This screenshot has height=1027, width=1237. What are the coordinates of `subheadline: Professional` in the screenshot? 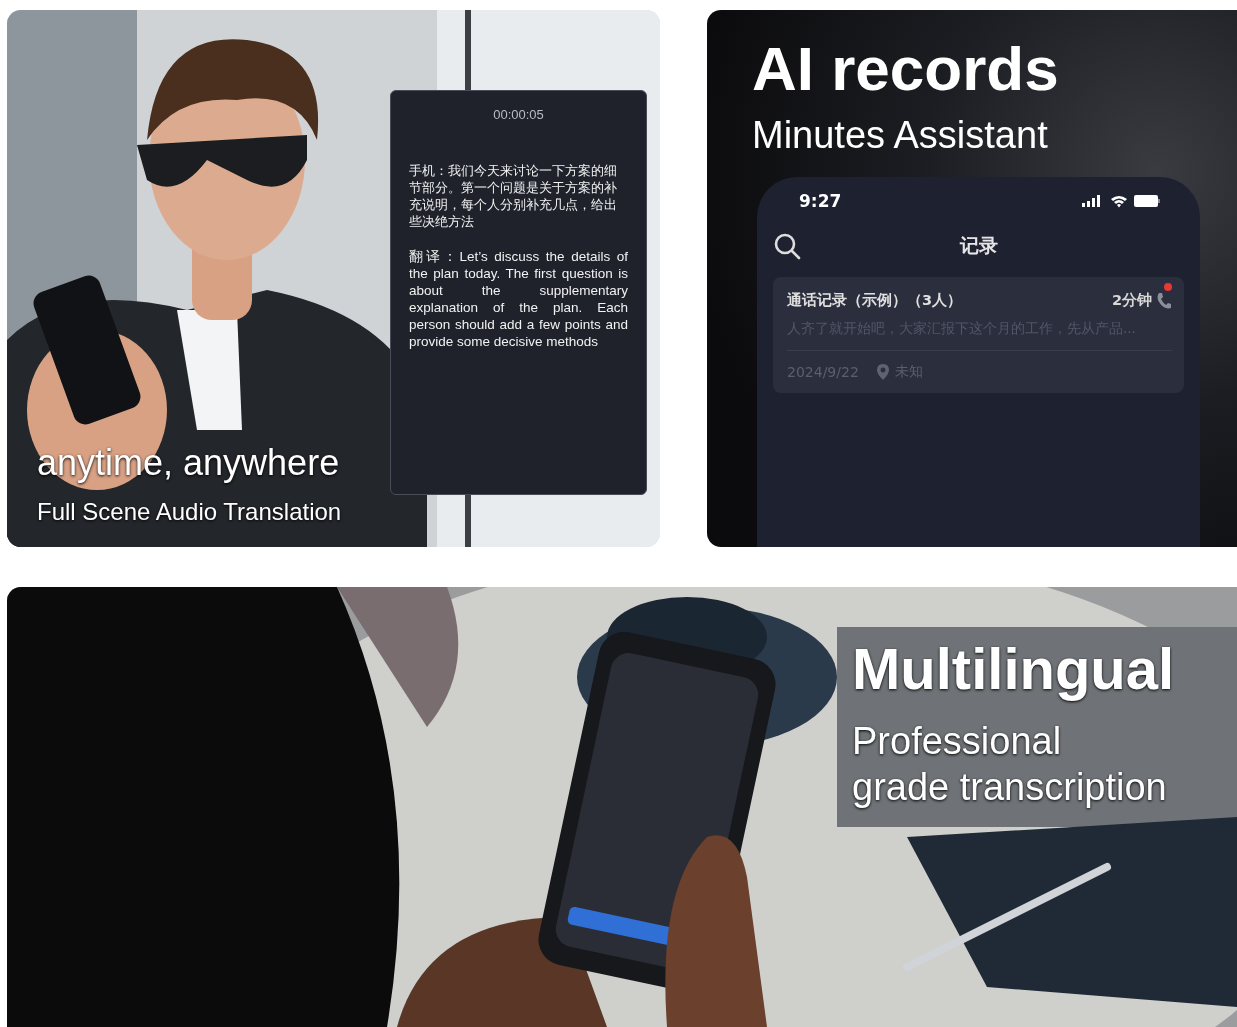 It's located at (957, 741).